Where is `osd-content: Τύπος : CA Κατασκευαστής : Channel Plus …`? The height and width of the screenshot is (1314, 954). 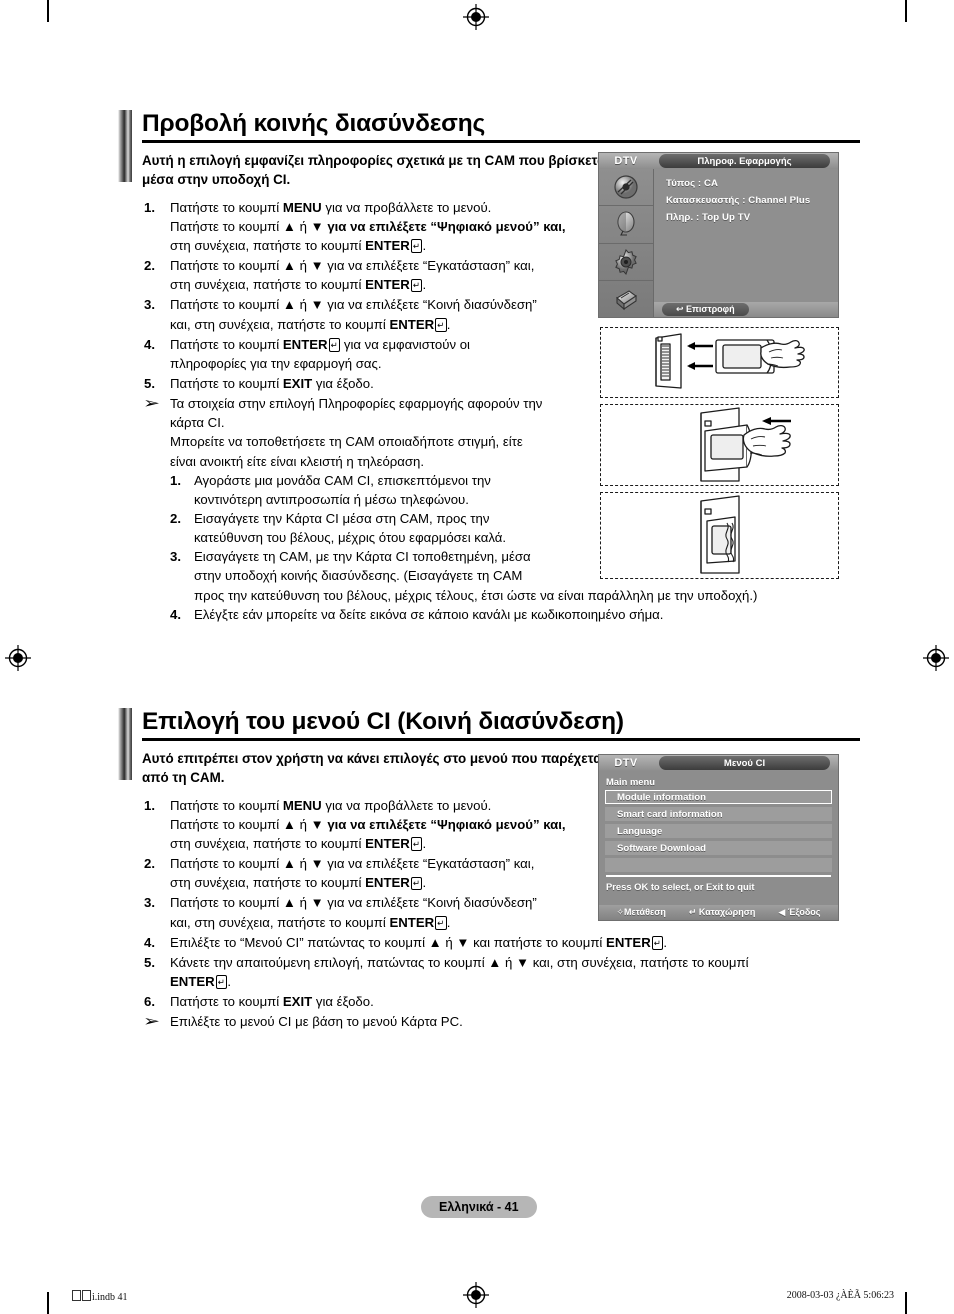
osd-content: Τύπος : CA Κατασκευαστής : Channel Plus … is located at coordinates (746, 243).